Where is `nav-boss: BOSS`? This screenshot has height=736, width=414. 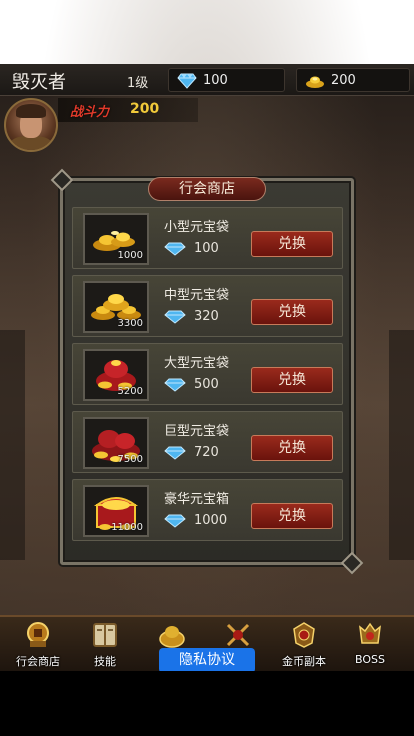
nav-boss: BOSS is located at coordinates (370, 646).